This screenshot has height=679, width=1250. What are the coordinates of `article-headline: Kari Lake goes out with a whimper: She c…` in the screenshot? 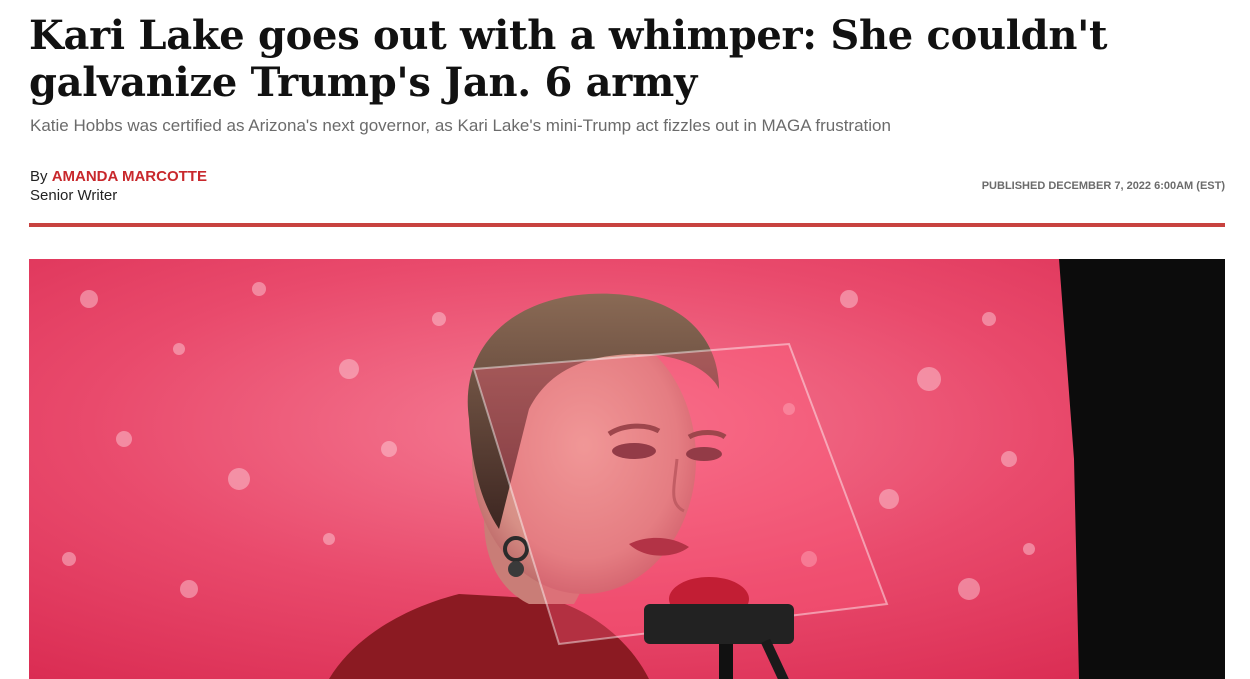 It's located at (568, 59).